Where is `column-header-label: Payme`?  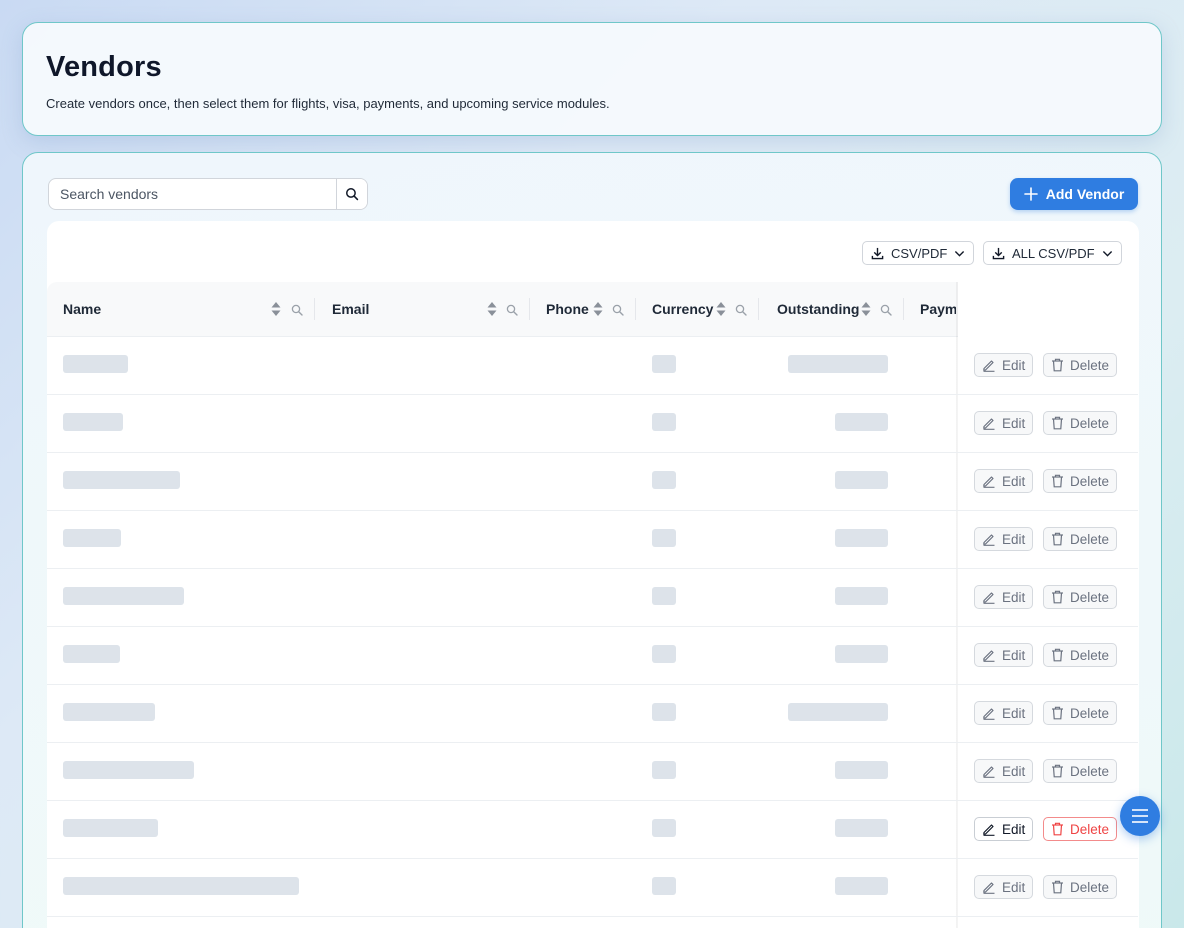 column-header-label: Payme is located at coordinates (938, 309).